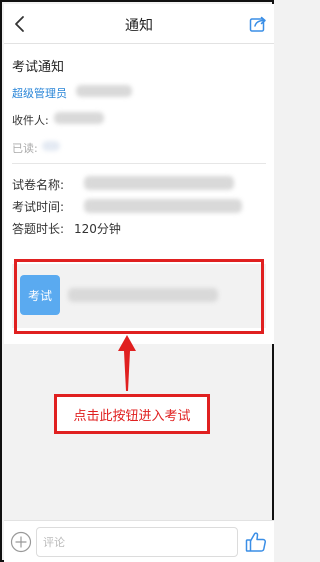 This screenshot has height=562, width=320. I want to click on annotation-arrow-icon, so click(127, 363).